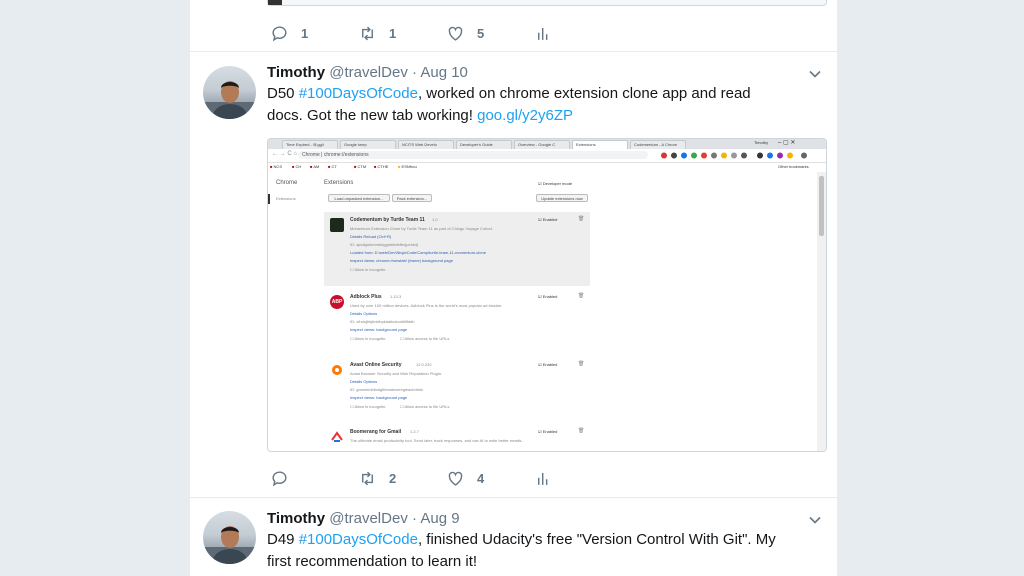  I want to click on tweet-actions: 2 4, so click(550, 478).